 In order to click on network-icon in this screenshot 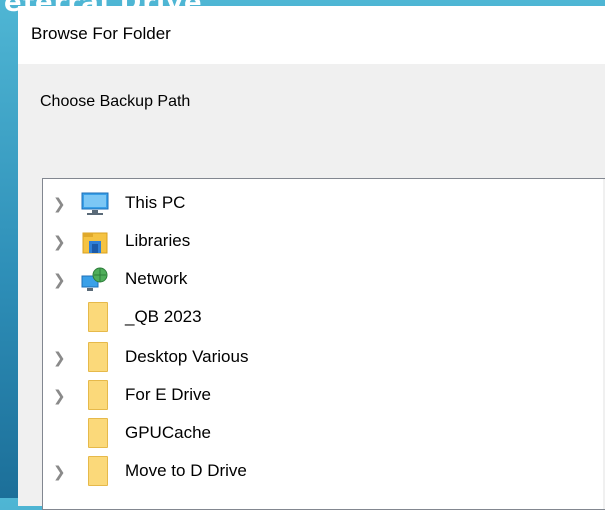, I will do `click(95, 280)`.